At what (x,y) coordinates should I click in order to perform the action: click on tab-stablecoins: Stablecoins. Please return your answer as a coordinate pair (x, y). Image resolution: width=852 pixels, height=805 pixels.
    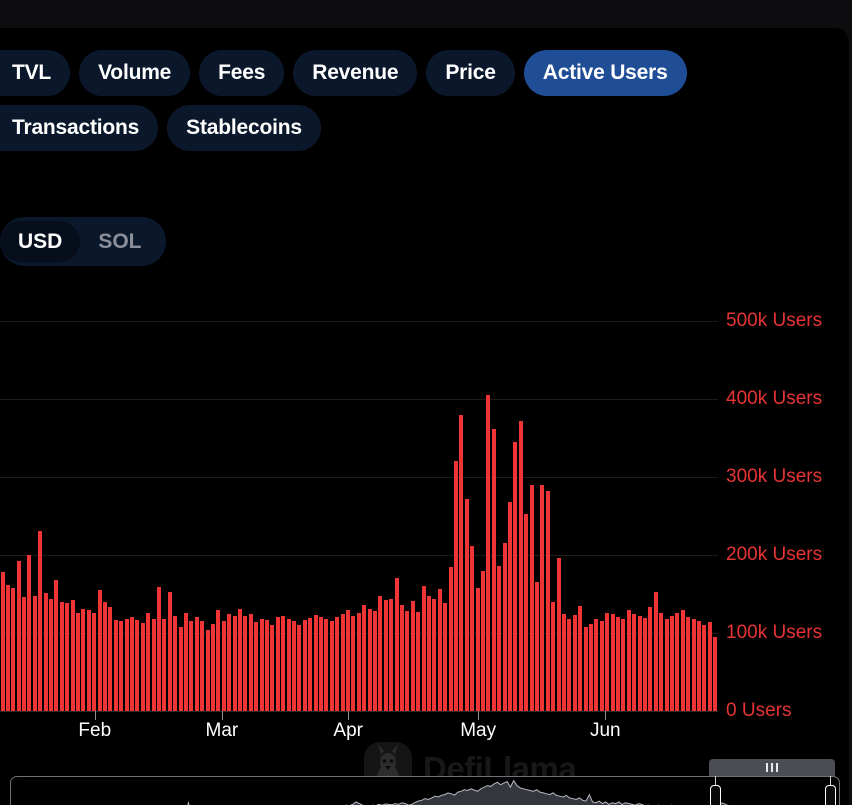
    Looking at the image, I should click on (244, 128).